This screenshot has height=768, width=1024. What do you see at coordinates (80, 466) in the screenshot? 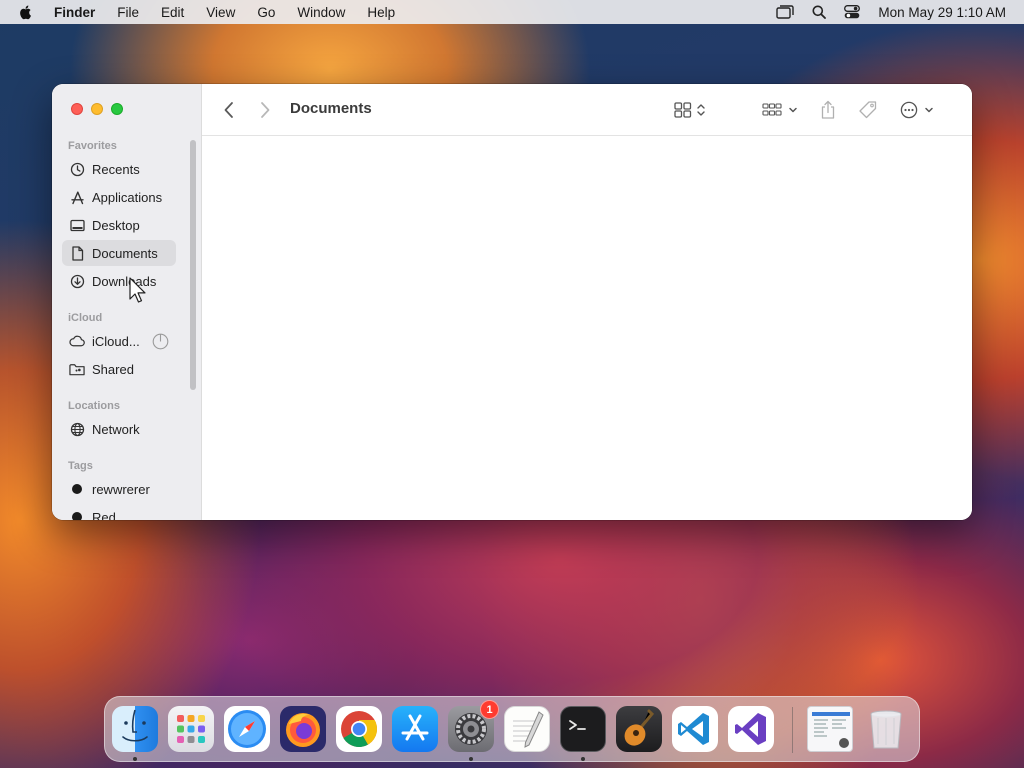
I see `sidebar-heading-tags: Tags` at bounding box center [80, 466].